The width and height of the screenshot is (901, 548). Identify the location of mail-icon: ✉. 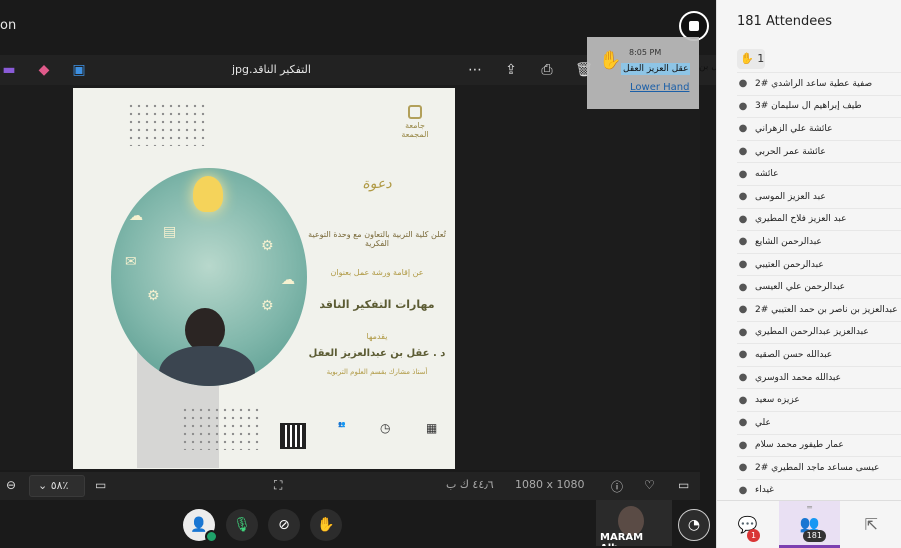
(131, 262).